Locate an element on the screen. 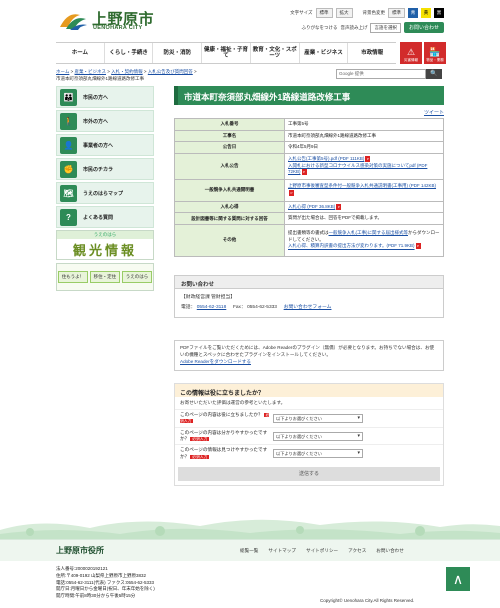  other-text-1: 提出書類等の書式は is located at coordinates (308, 233).